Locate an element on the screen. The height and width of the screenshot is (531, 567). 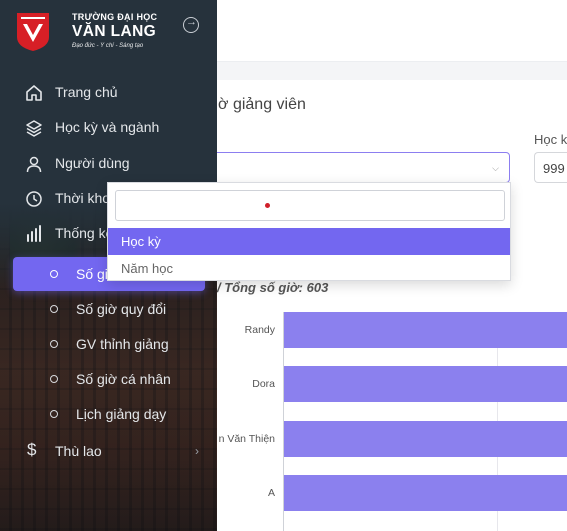
sidebar-item-label: Trang chủ is located at coordinates (86, 92).